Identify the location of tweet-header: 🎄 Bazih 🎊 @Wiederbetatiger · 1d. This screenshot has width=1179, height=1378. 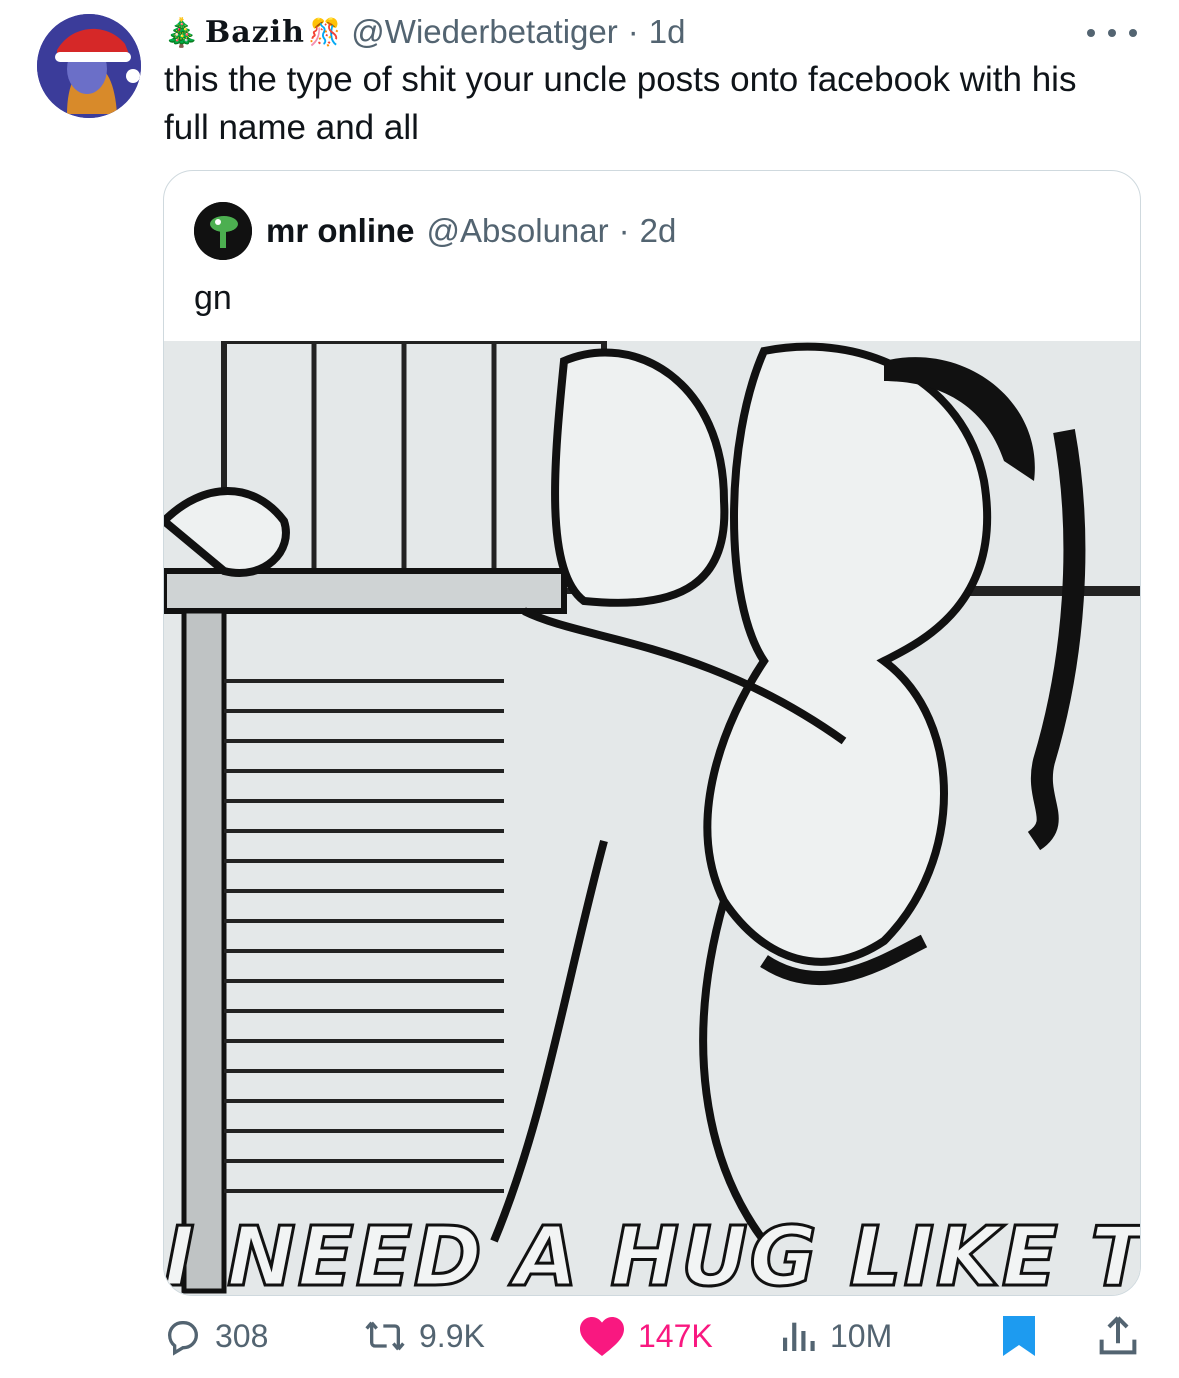
(424, 32).